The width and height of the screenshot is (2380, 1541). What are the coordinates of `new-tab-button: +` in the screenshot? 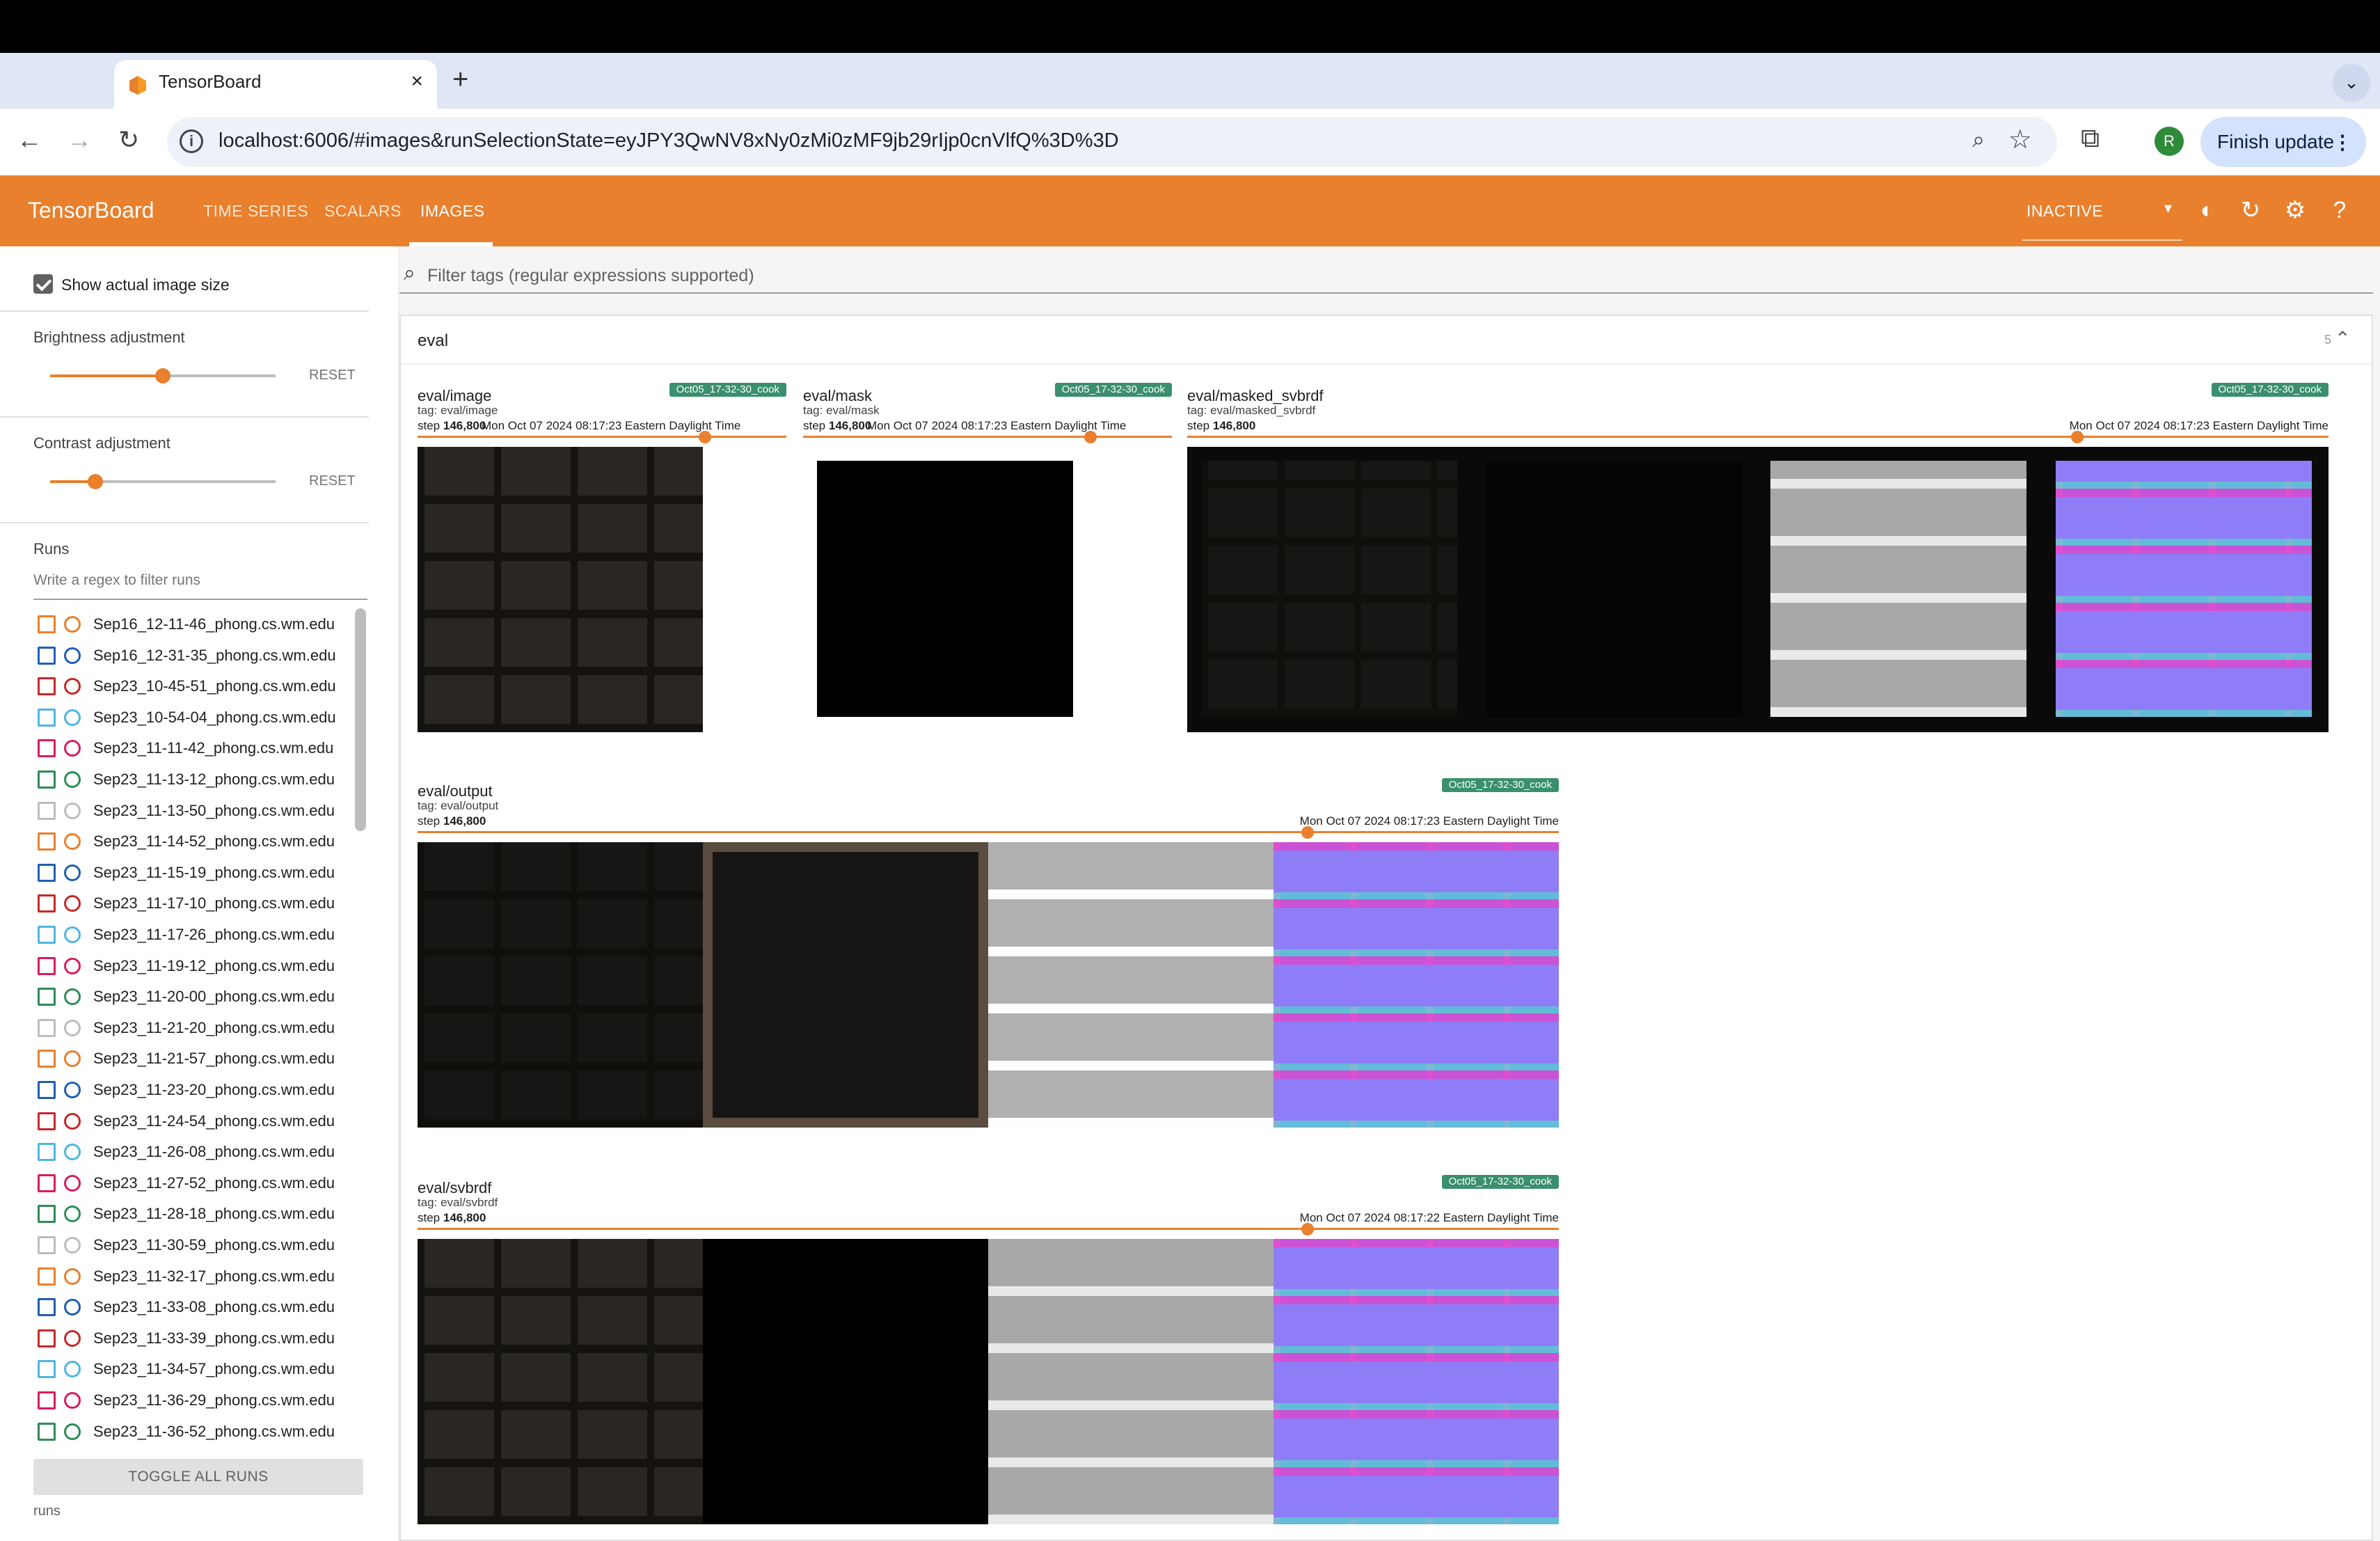 It's located at (460, 79).